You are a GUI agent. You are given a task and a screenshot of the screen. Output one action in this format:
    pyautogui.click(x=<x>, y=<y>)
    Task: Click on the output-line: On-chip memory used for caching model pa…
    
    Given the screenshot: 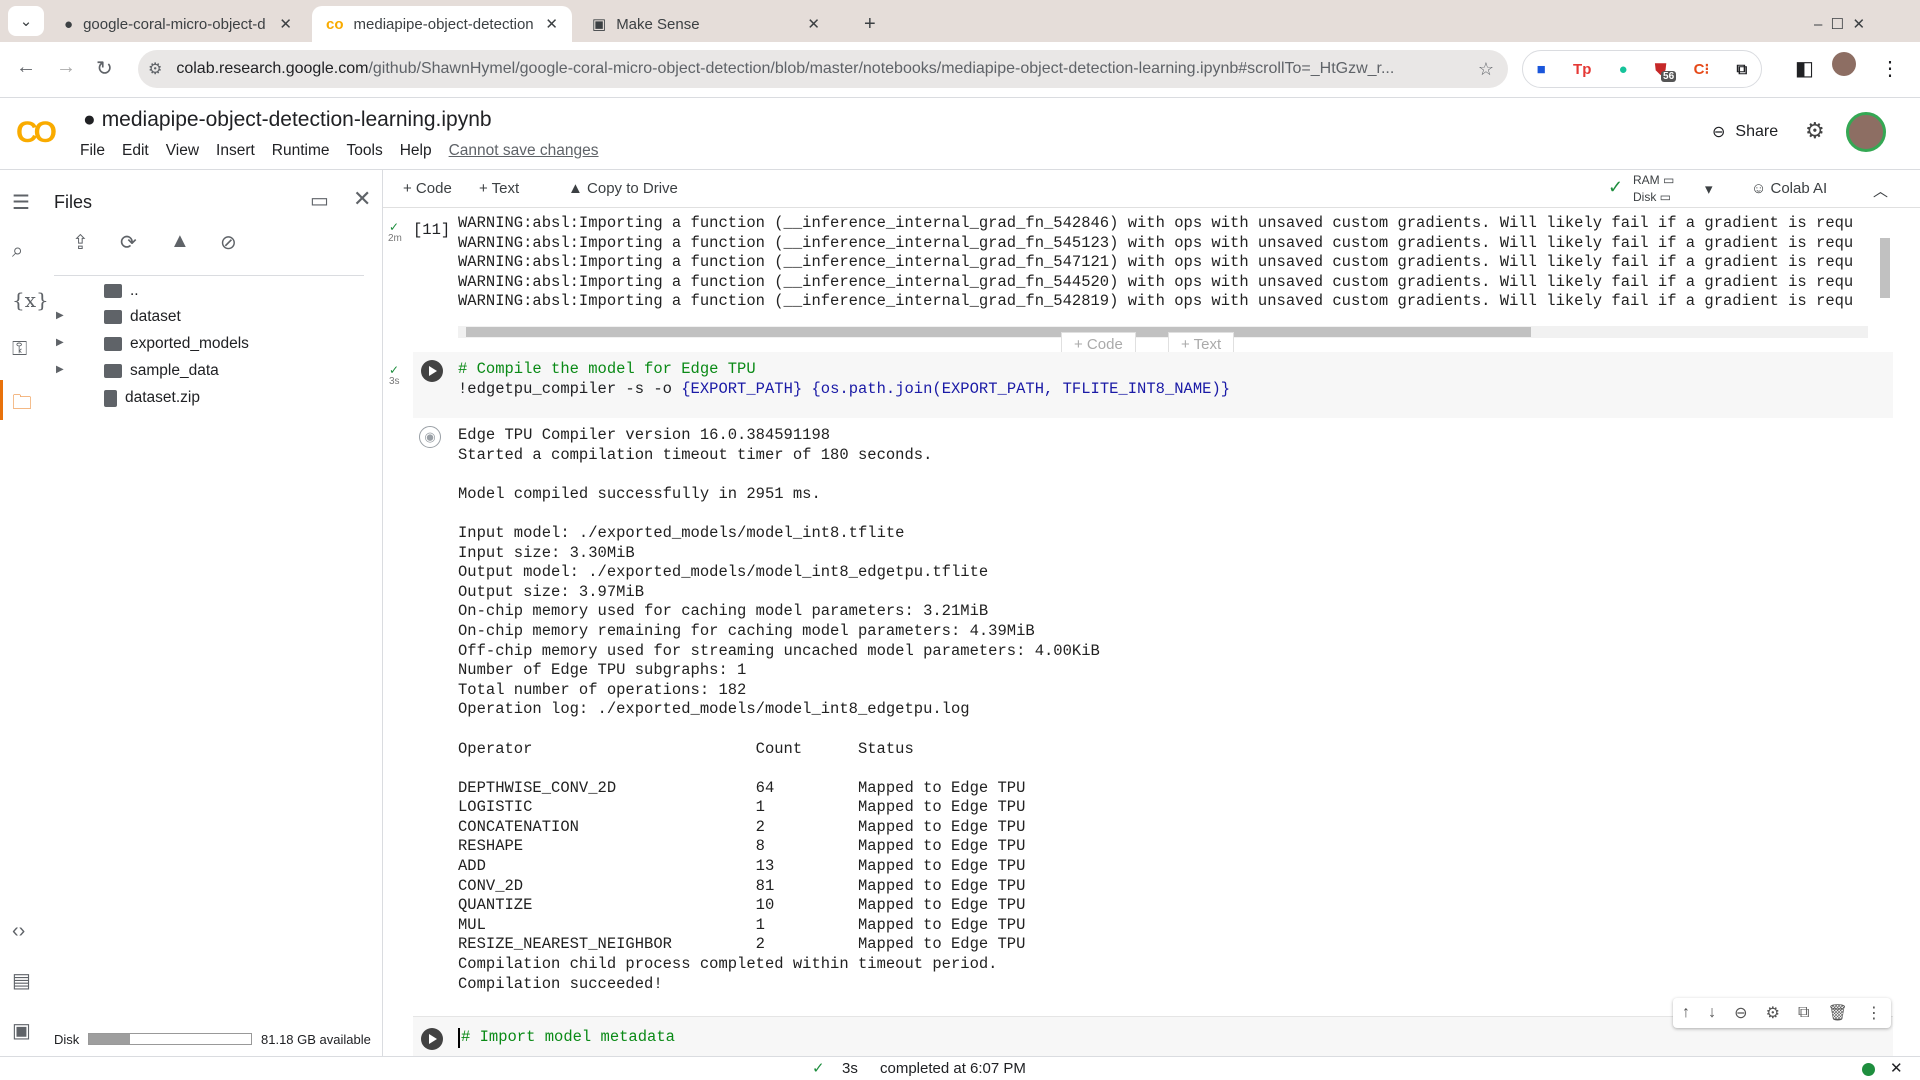 What is the action you would take?
    pyautogui.click(x=723, y=611)
    